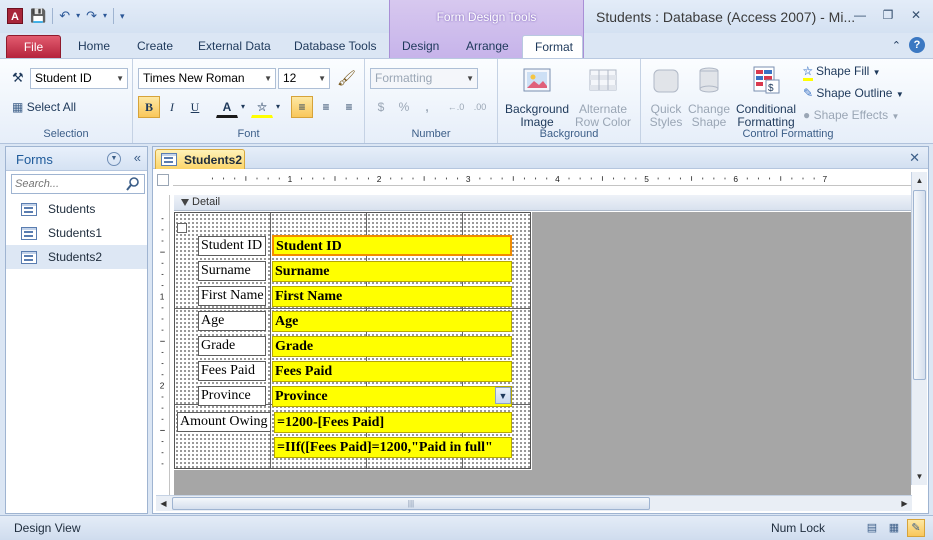 This screenshot has height=540, width=933. What do you see at coordinates (853, 93) in the screenshot?
I see `shape-outline-button: ✎ Shape Outline ▼` at bounding box center [853, 93].